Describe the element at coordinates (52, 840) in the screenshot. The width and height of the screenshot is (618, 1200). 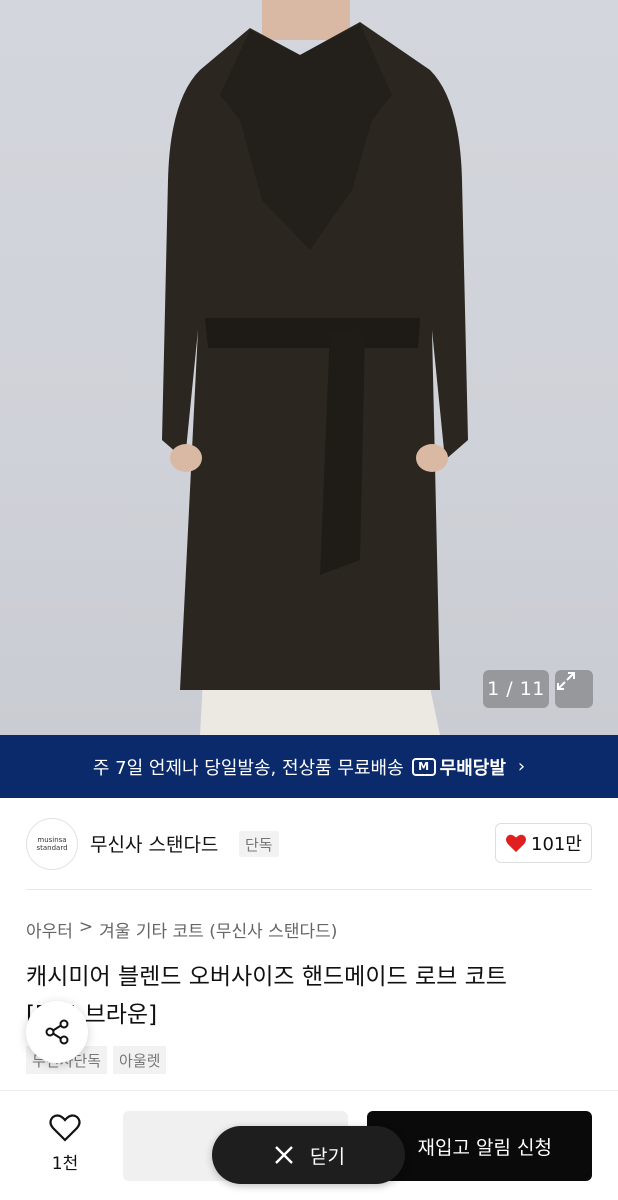
I see `logo-line1: musinsa` at that location.